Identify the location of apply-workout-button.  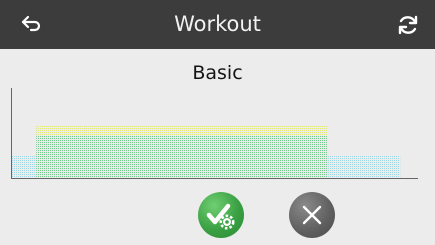
(221, 215).